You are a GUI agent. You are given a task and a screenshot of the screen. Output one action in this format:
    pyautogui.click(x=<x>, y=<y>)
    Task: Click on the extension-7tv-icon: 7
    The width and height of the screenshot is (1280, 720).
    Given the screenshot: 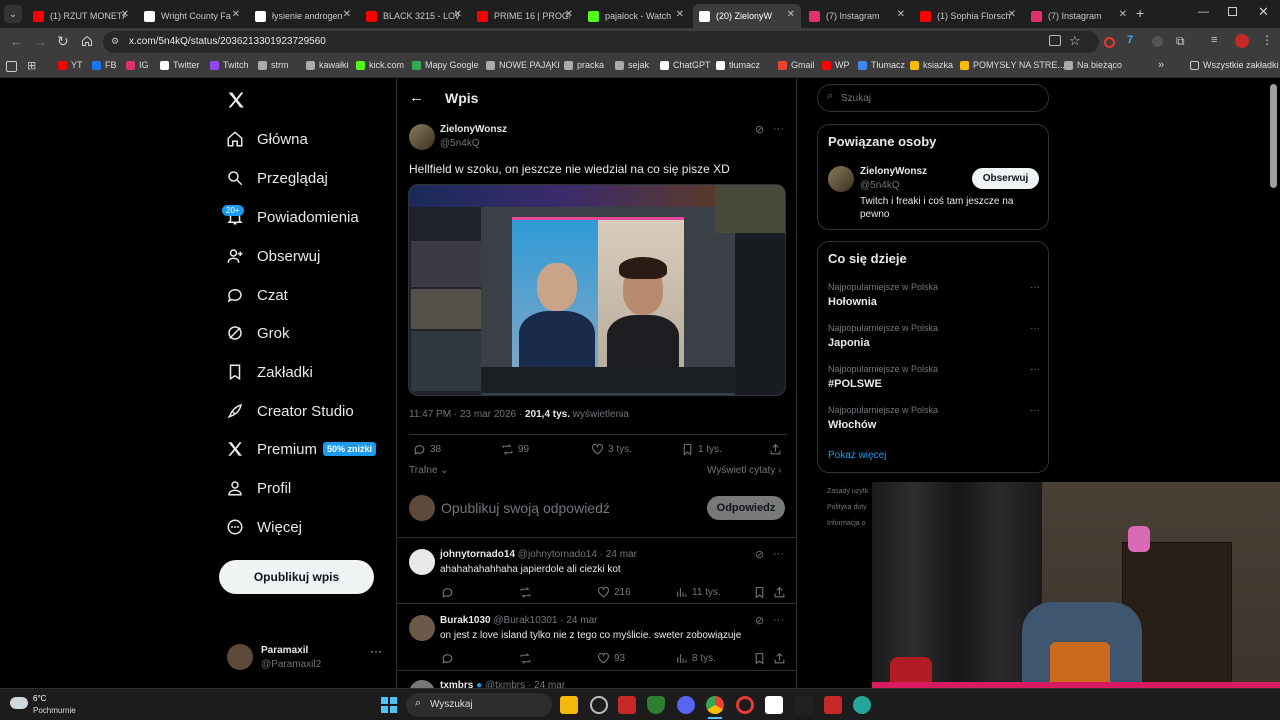 What is the action you would take?
    pyautogui.click(x=1130, y=40)
    